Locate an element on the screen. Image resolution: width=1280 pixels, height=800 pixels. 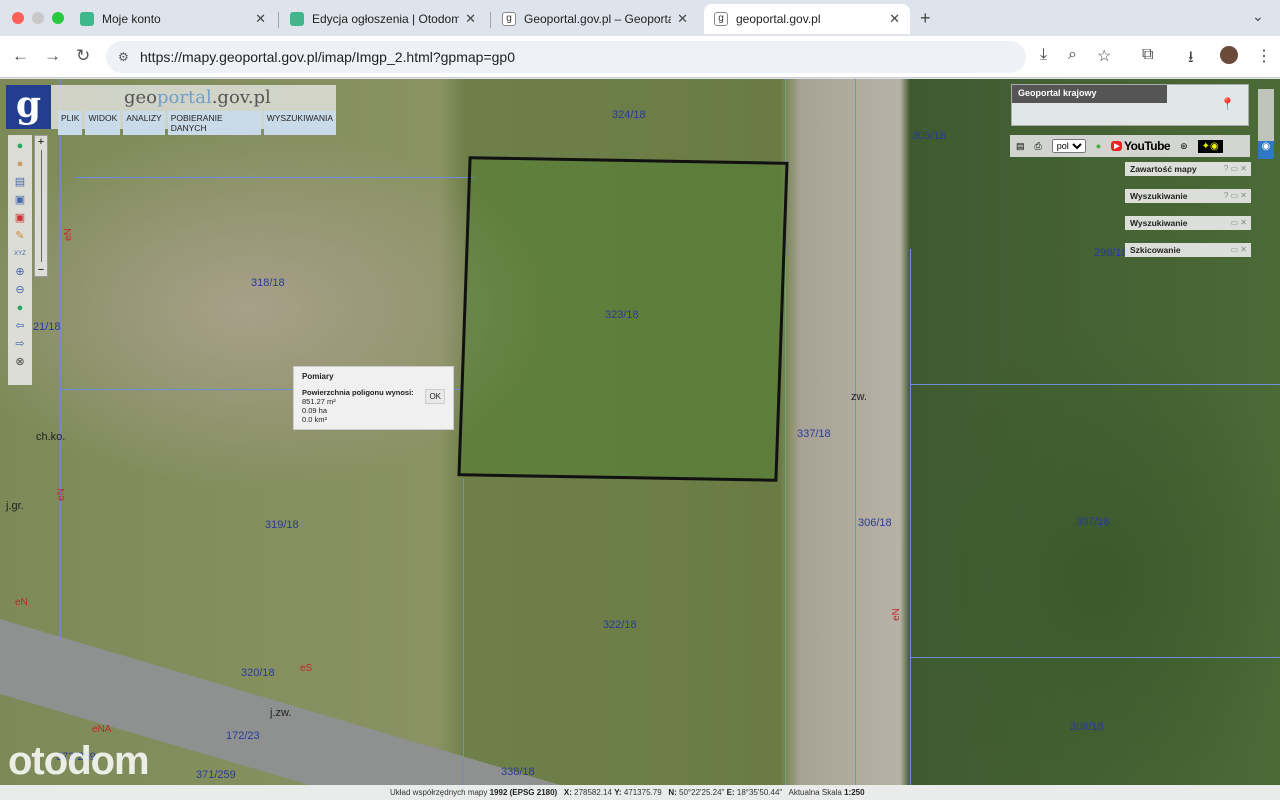
clear-icon: ⊗ is located at coordinates (20, 362).